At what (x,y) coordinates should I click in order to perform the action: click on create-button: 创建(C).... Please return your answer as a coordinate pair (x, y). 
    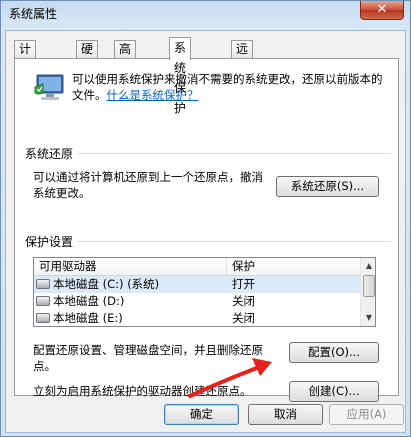
    Looking at the image, I should click on (334, 391).